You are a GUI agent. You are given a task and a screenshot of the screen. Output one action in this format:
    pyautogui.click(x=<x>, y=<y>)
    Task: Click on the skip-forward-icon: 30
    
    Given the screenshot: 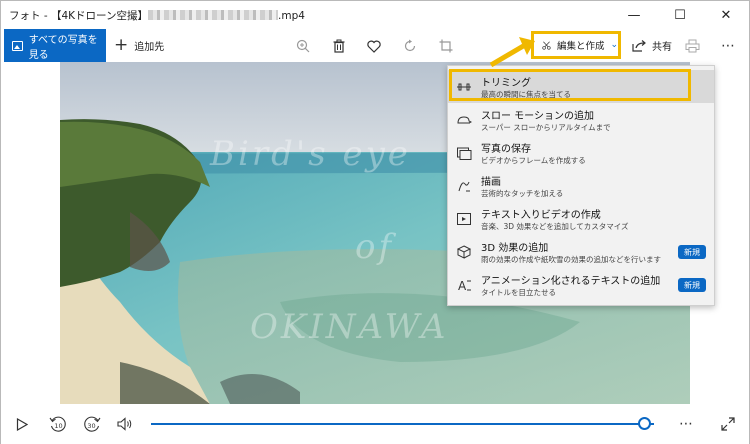 What is the action you would take?
    pyautogui.click(x=92, y=424)
    